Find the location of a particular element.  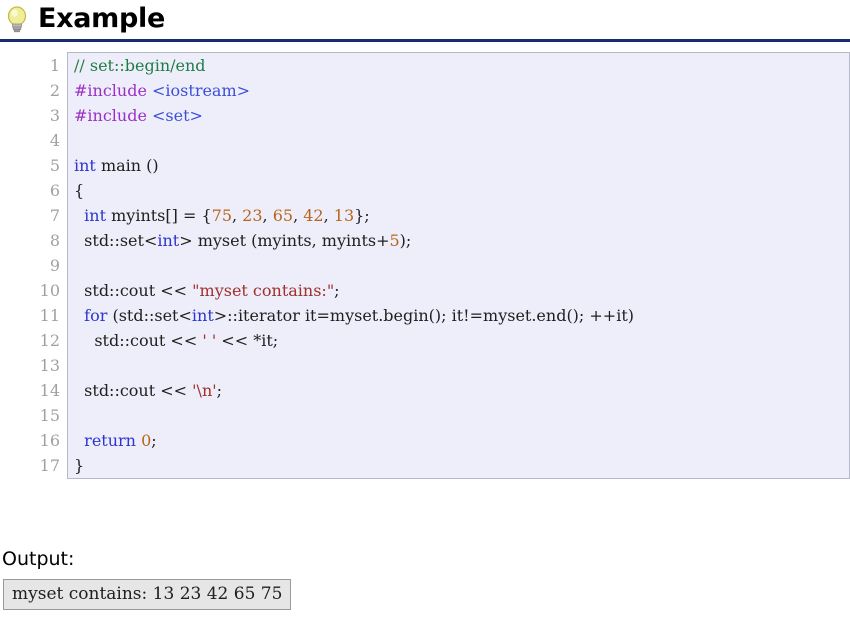

code-line: 16 return 0; is located at coordinates (439, 440).